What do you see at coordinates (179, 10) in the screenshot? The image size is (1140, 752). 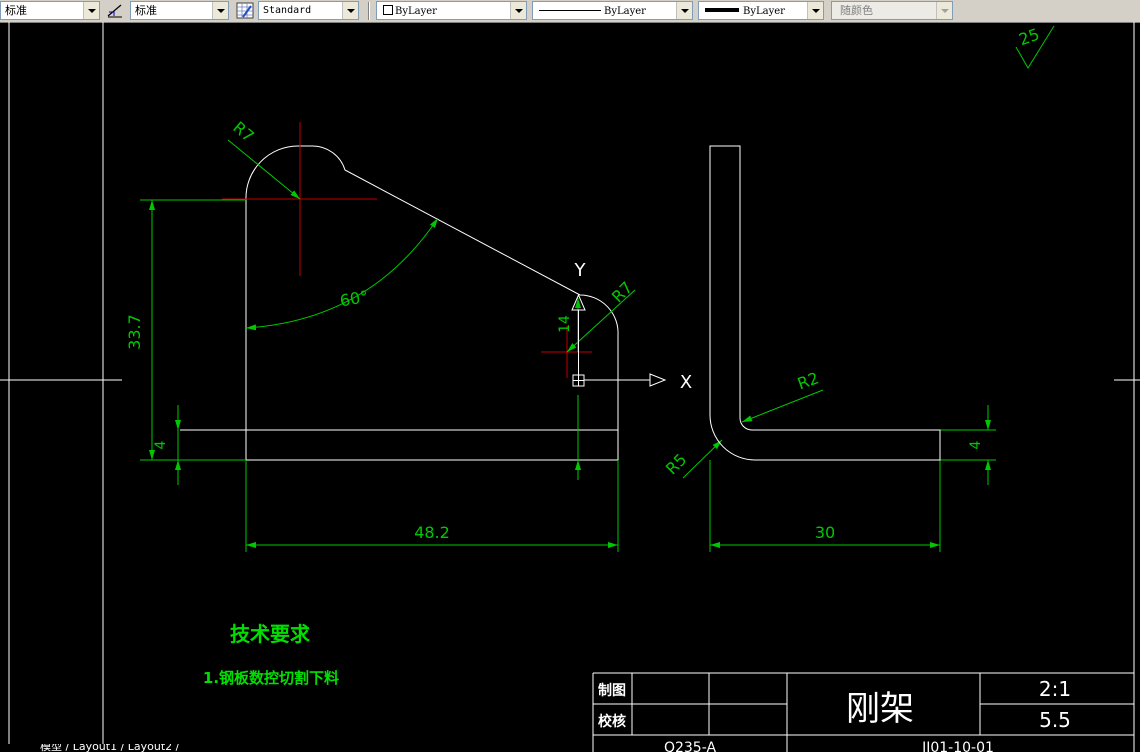 I see `dim-style-combo: 标准` at bounding box center [179, 10].